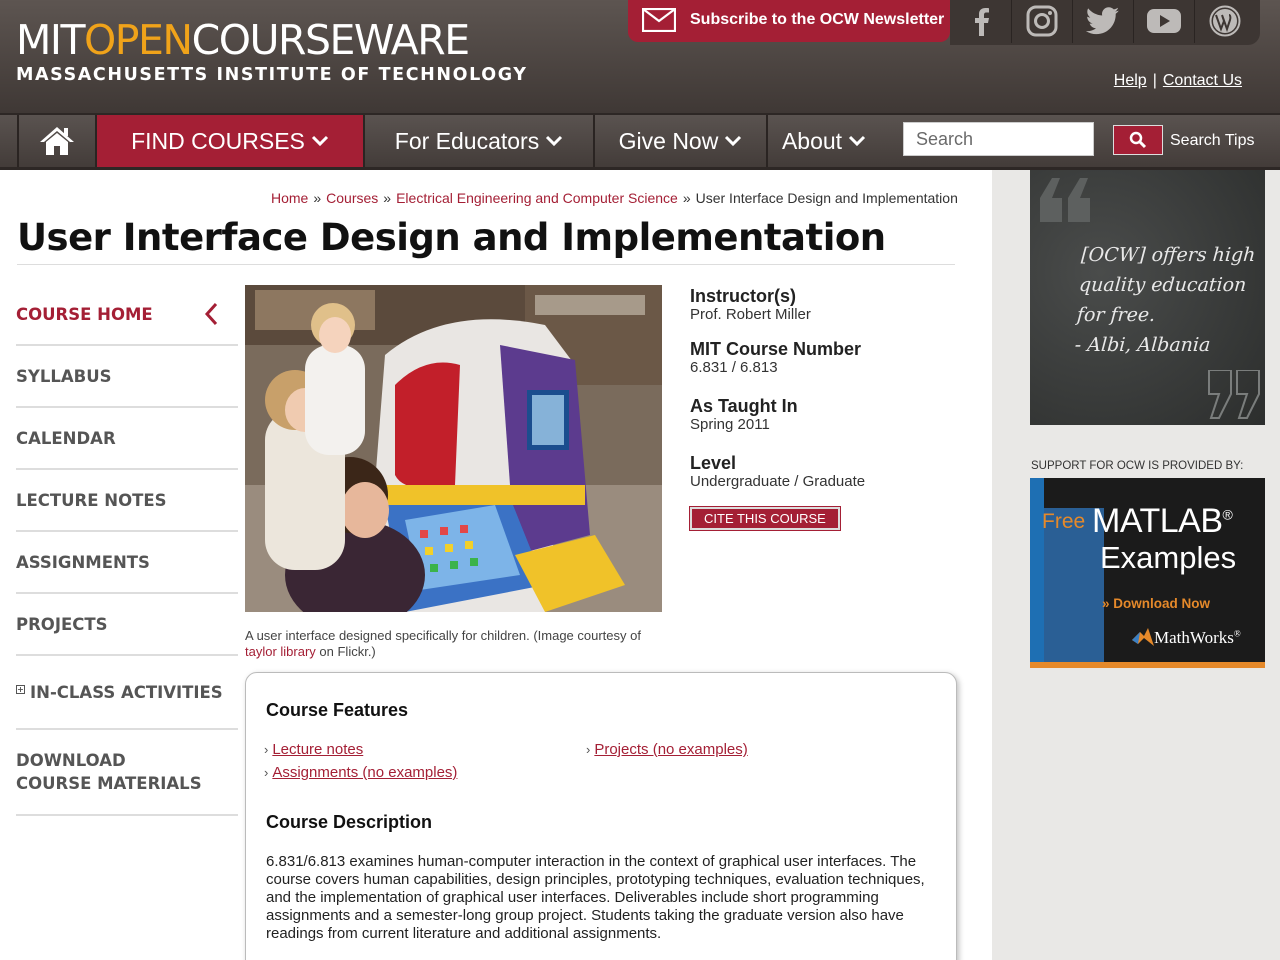 The width and height of the screenshot is (1280, 960). Describe the element at coordinates (352, 198) in the screenshot. I see `breadcrumb-courses: Courses` at that location.